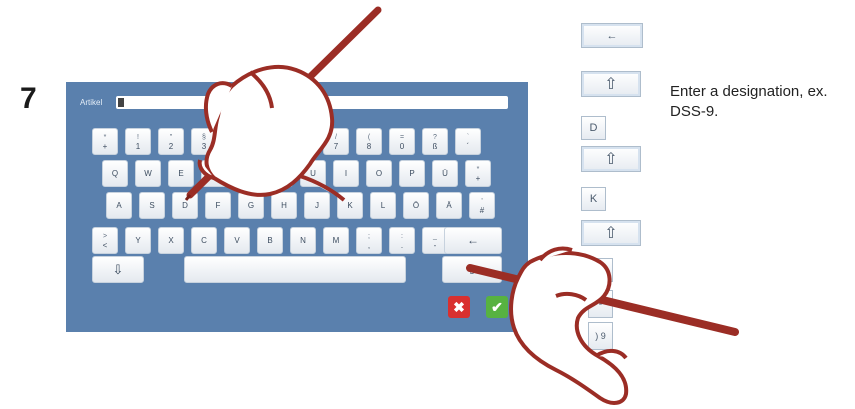  What do you see at coordinates (468, 141) in the screenshot?
I see `keyboard-key: ` ´` at bounding box center [468, 141].